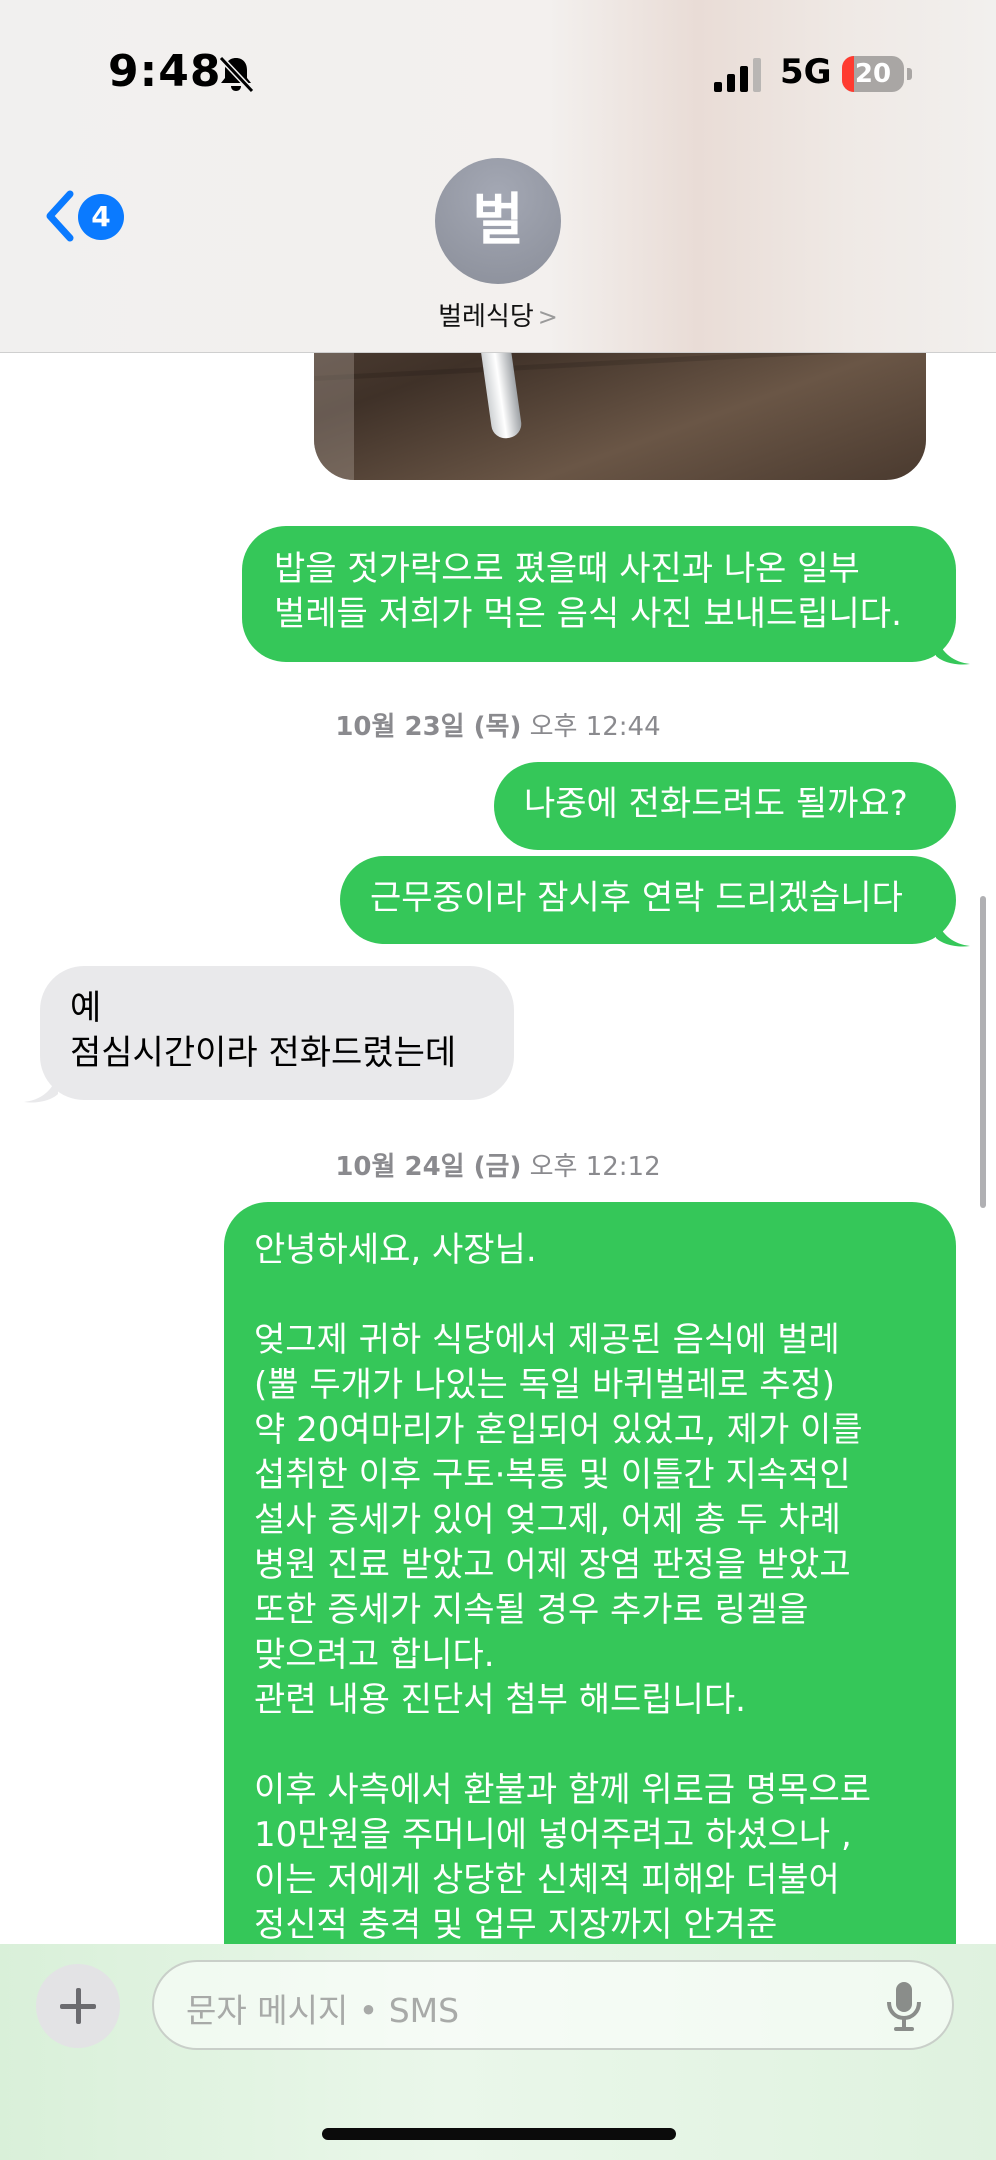 The width and height of the screenshot is (996, 2160). I want to click on timestamp-time: 오후 12:44, so click(595, 727).